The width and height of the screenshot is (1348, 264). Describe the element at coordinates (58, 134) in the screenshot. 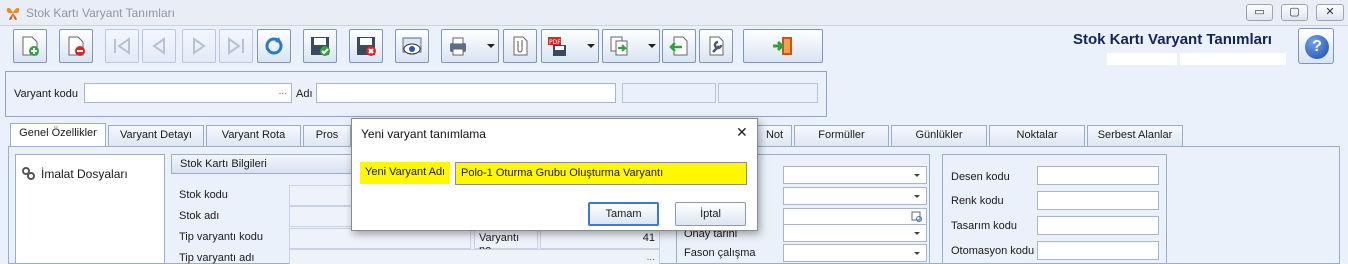

I see `tab-genel-ozellikler: Genel Özellikler` at that location.